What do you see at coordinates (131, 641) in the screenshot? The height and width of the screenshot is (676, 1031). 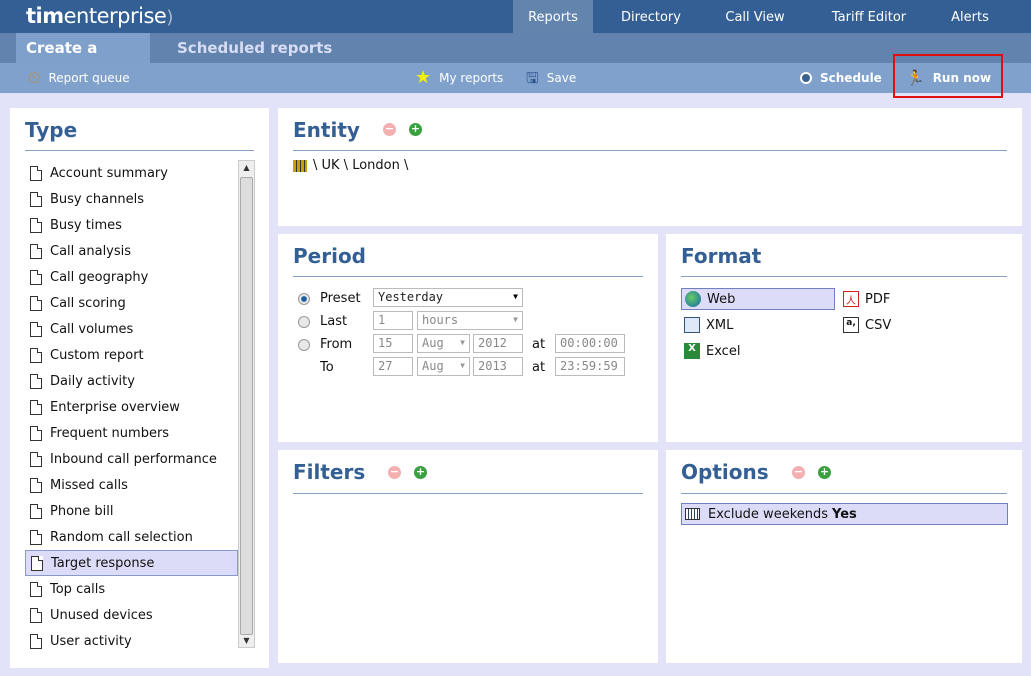 I see `report-type-item: User activity` at bounding box center [131, 641].